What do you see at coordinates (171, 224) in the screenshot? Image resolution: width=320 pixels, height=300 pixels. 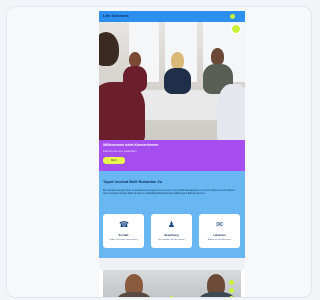 I see `person-icon: ♟` at bounding box center [171, 224].